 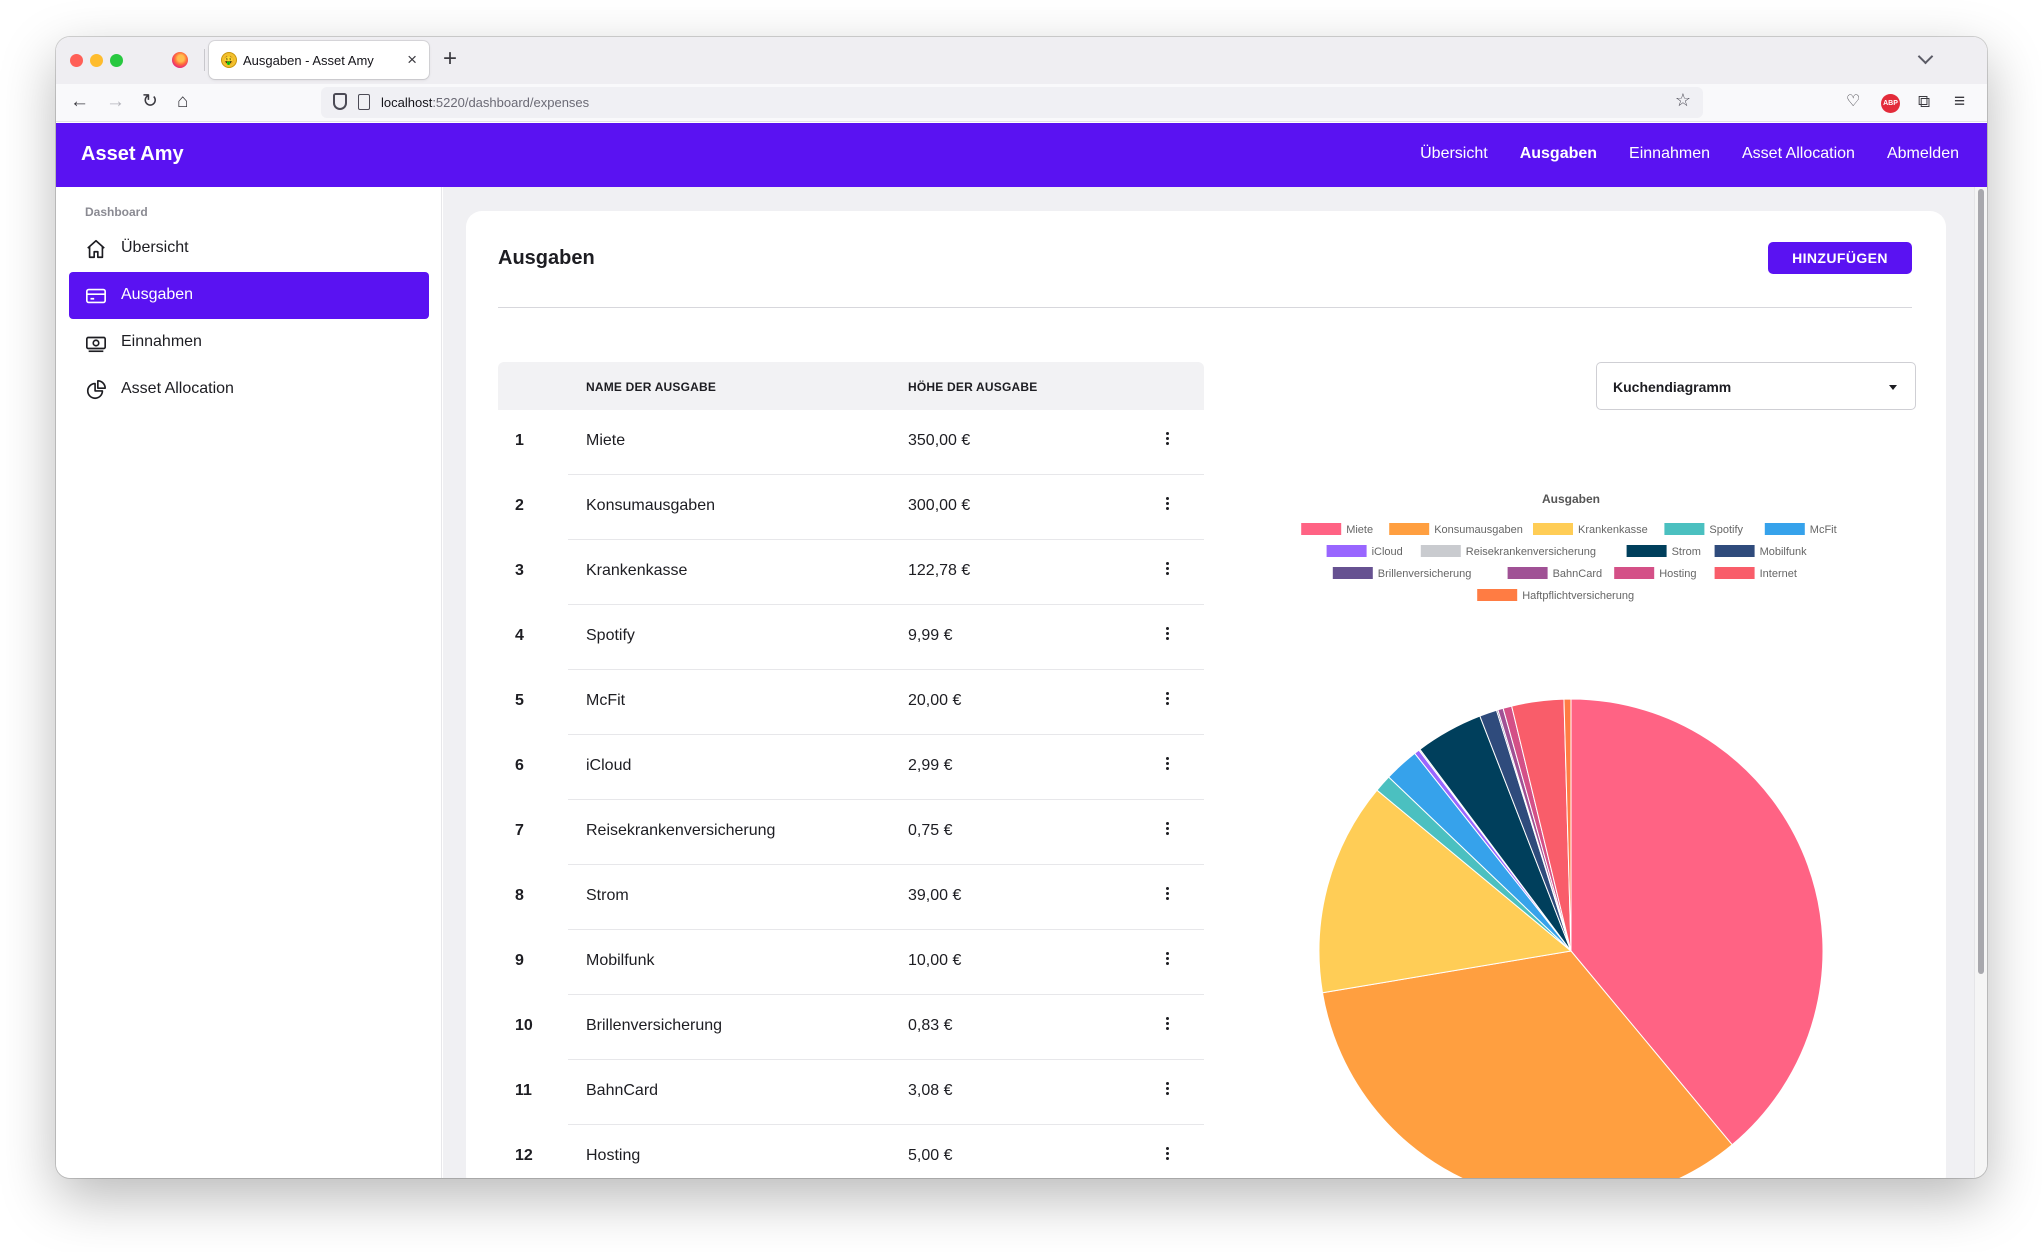 I want to click on tab-strip: 🤑 Ausgaben - Asset Amy × +, so click(x=1021, y=60).